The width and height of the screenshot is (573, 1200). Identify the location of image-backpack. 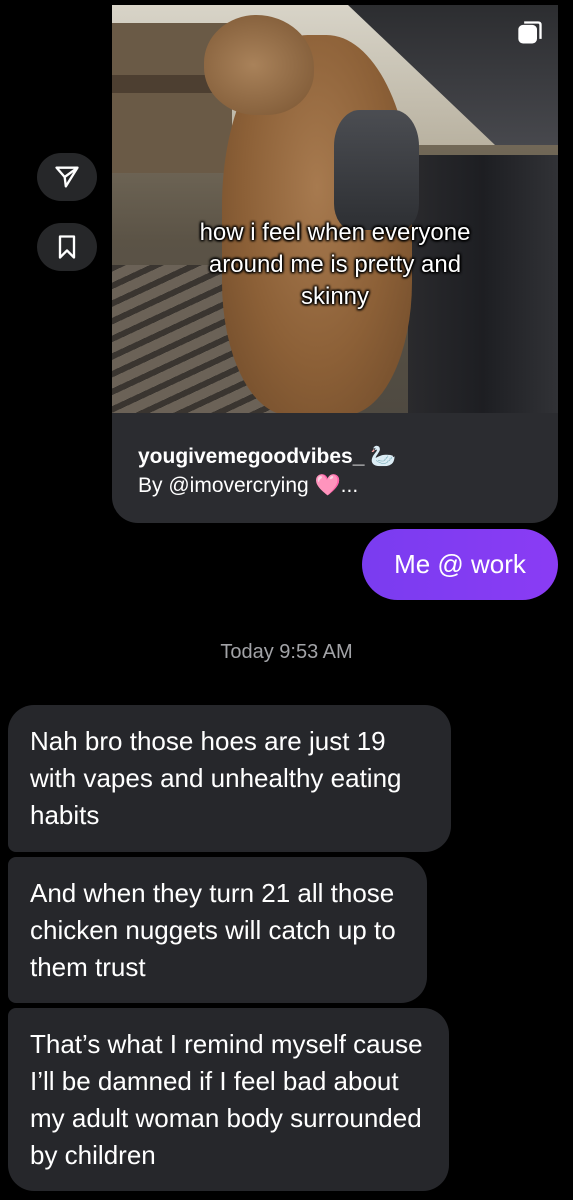
(376, 170).